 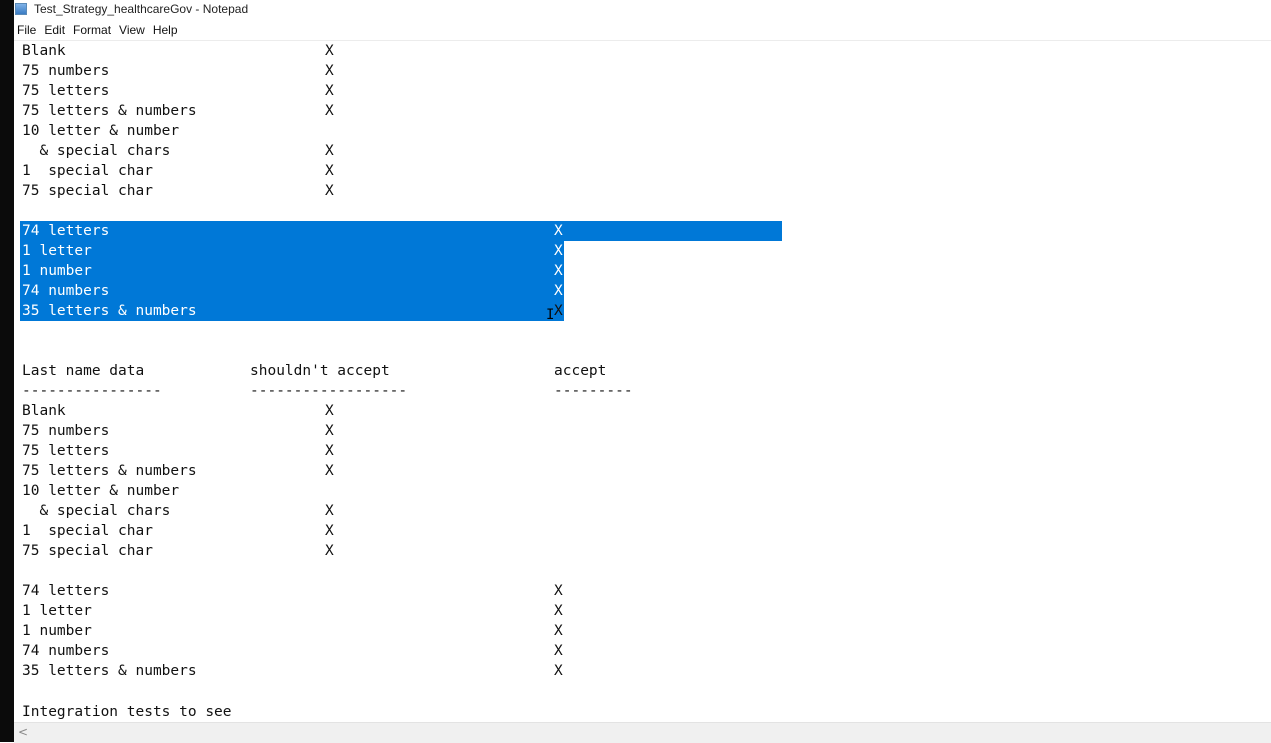 I want to click on menu-help: Help, so click(x=165, y=30).